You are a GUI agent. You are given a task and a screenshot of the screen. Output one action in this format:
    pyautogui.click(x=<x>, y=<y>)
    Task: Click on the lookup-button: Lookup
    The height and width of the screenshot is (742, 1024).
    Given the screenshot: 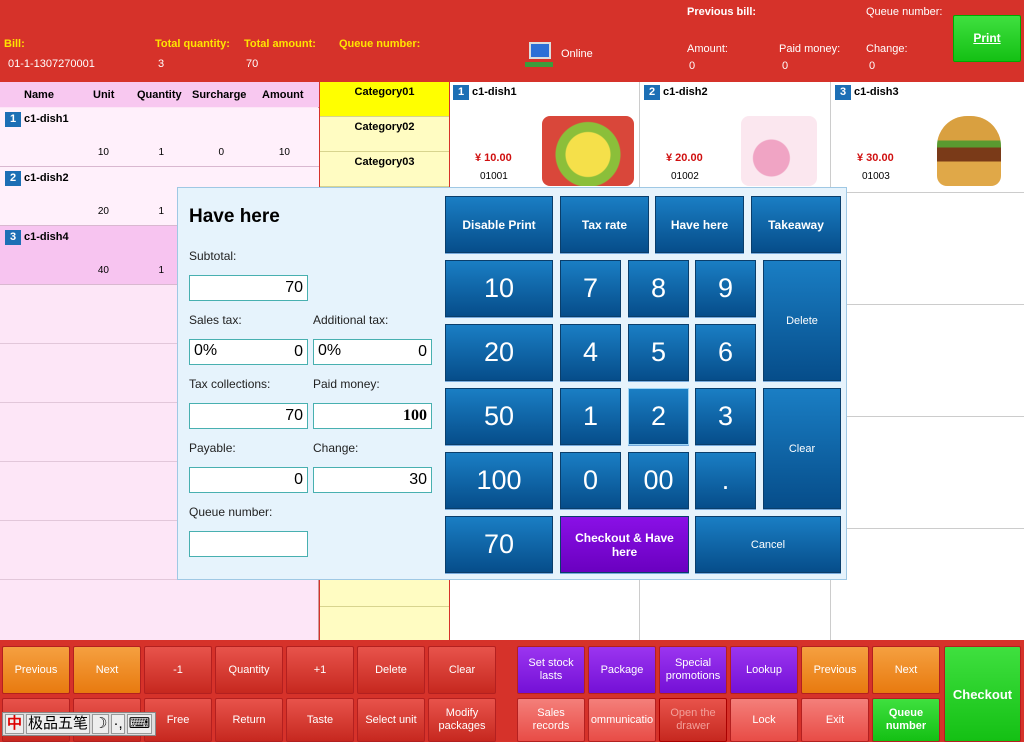 What is the action you would take?
    pyautogui.click(x=764, y=670)
    